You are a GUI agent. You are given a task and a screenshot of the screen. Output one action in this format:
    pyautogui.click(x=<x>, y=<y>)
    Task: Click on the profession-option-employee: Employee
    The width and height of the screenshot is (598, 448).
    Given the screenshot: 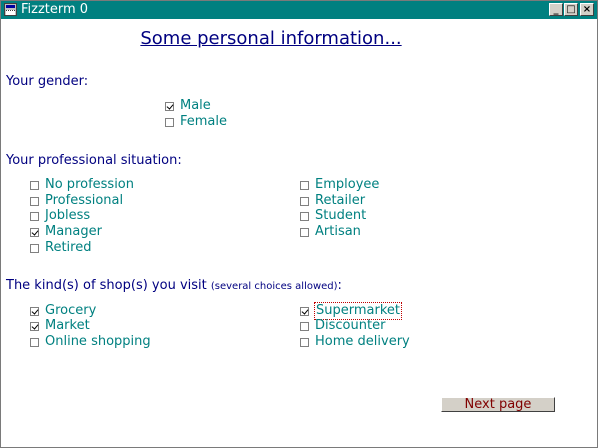 What is the action you would take?
    pyautogui.click(x=339, y=185)
    